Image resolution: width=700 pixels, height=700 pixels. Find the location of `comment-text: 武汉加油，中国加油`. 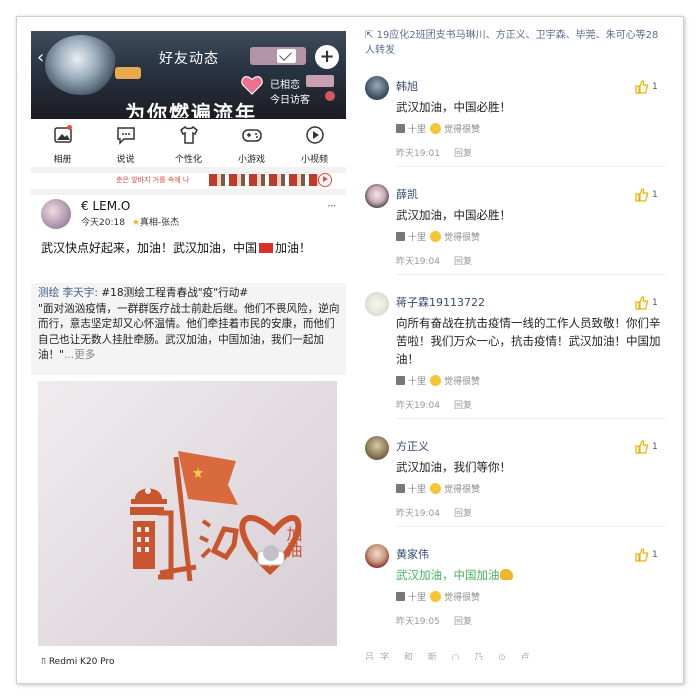

comment-text: 武汉加油，中国加油 is located at coordinates (531, 575).